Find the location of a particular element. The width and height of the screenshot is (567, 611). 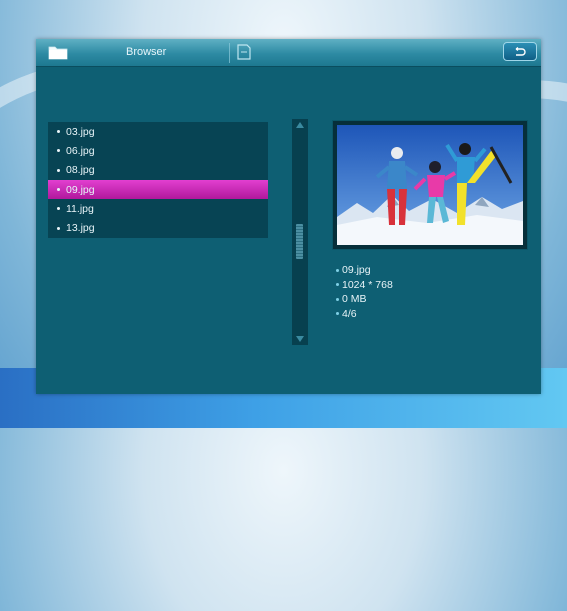

file-info: 09.jpg 1024 * 768 0 MB 4/6 is located at coordinates (364, 292).